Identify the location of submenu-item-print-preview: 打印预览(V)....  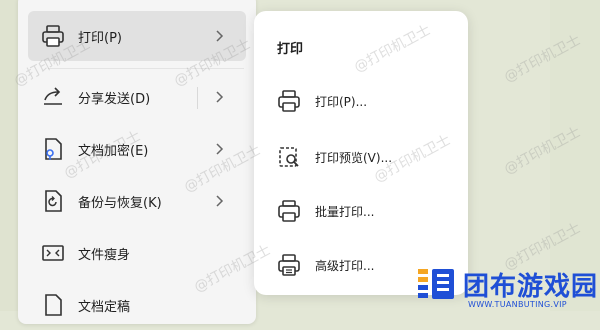
(361, 157).